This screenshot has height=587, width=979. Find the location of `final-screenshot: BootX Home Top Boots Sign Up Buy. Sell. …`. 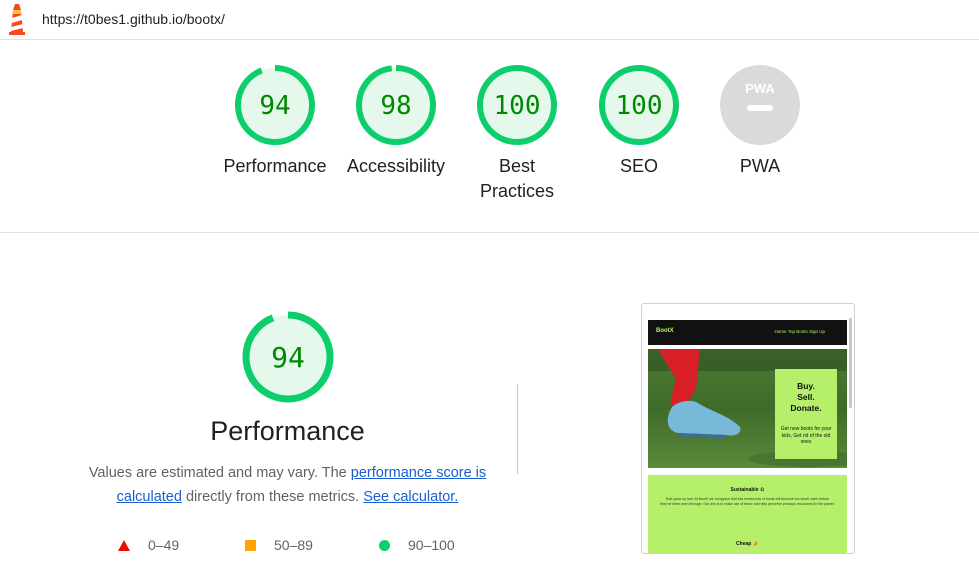

final-screenshot: BootX Home Top Boots Sign Up Buy. Sell. … is located at coordinates (748, 428).